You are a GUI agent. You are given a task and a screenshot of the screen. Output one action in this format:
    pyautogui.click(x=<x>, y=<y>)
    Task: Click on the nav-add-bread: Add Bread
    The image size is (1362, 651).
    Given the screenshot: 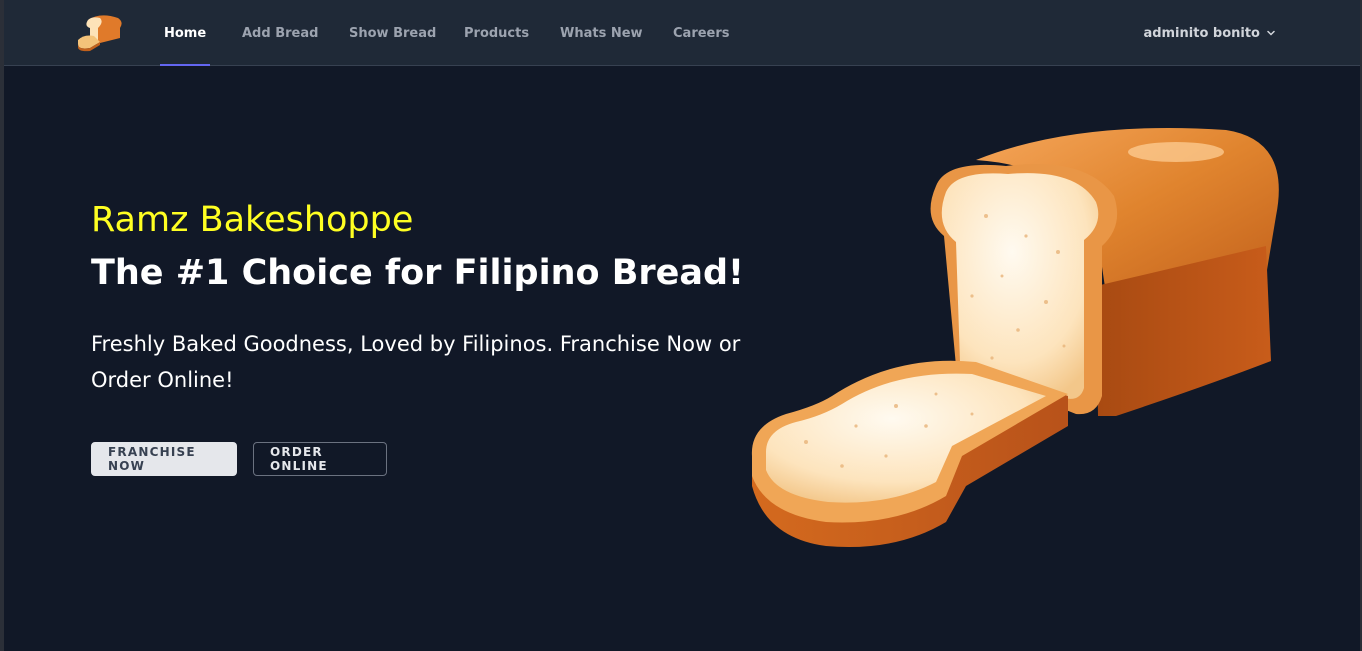 What is the action you would take?
    pyautogui.click(x=280, y=33)
    